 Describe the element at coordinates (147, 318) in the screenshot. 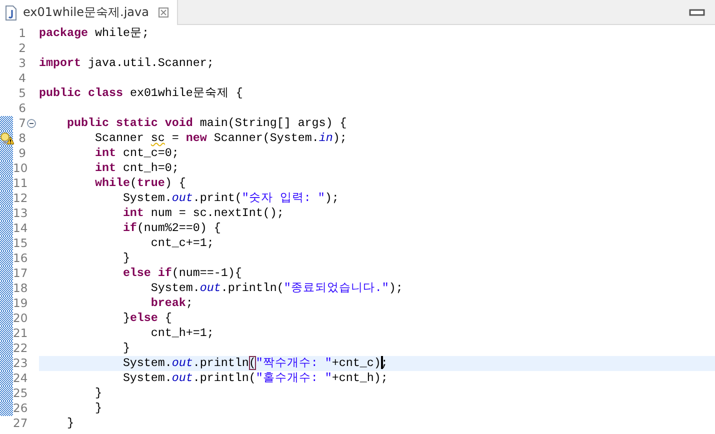

I see `code-line: }else {` at that location.